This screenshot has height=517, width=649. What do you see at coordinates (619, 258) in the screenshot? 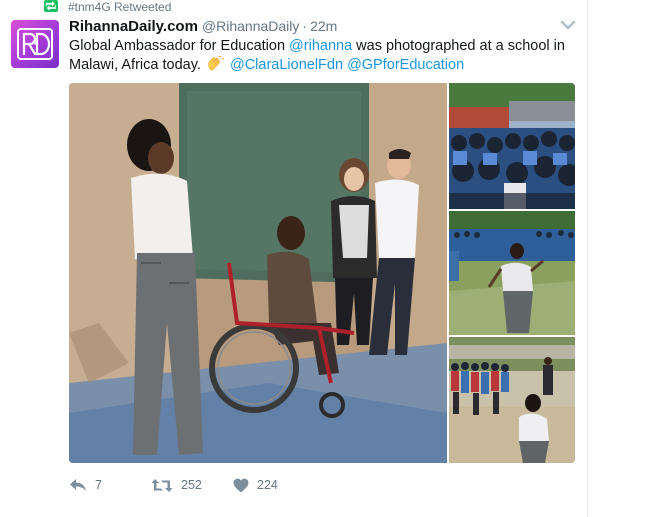
I see `right-gutter` at bounding box center [619, 258].